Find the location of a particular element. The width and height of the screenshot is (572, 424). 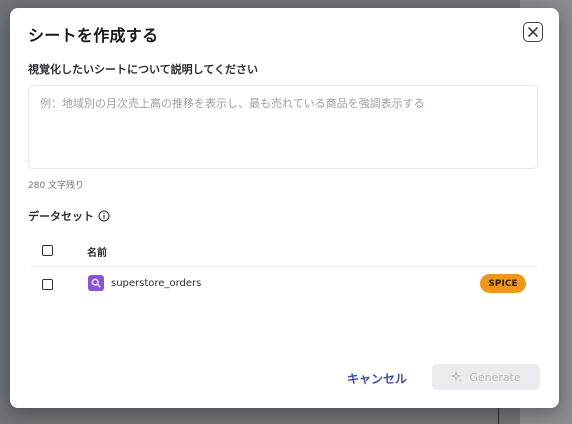

prompt-label: 視覚化したいシートについて説明してください is located at coordinates (143, 69).